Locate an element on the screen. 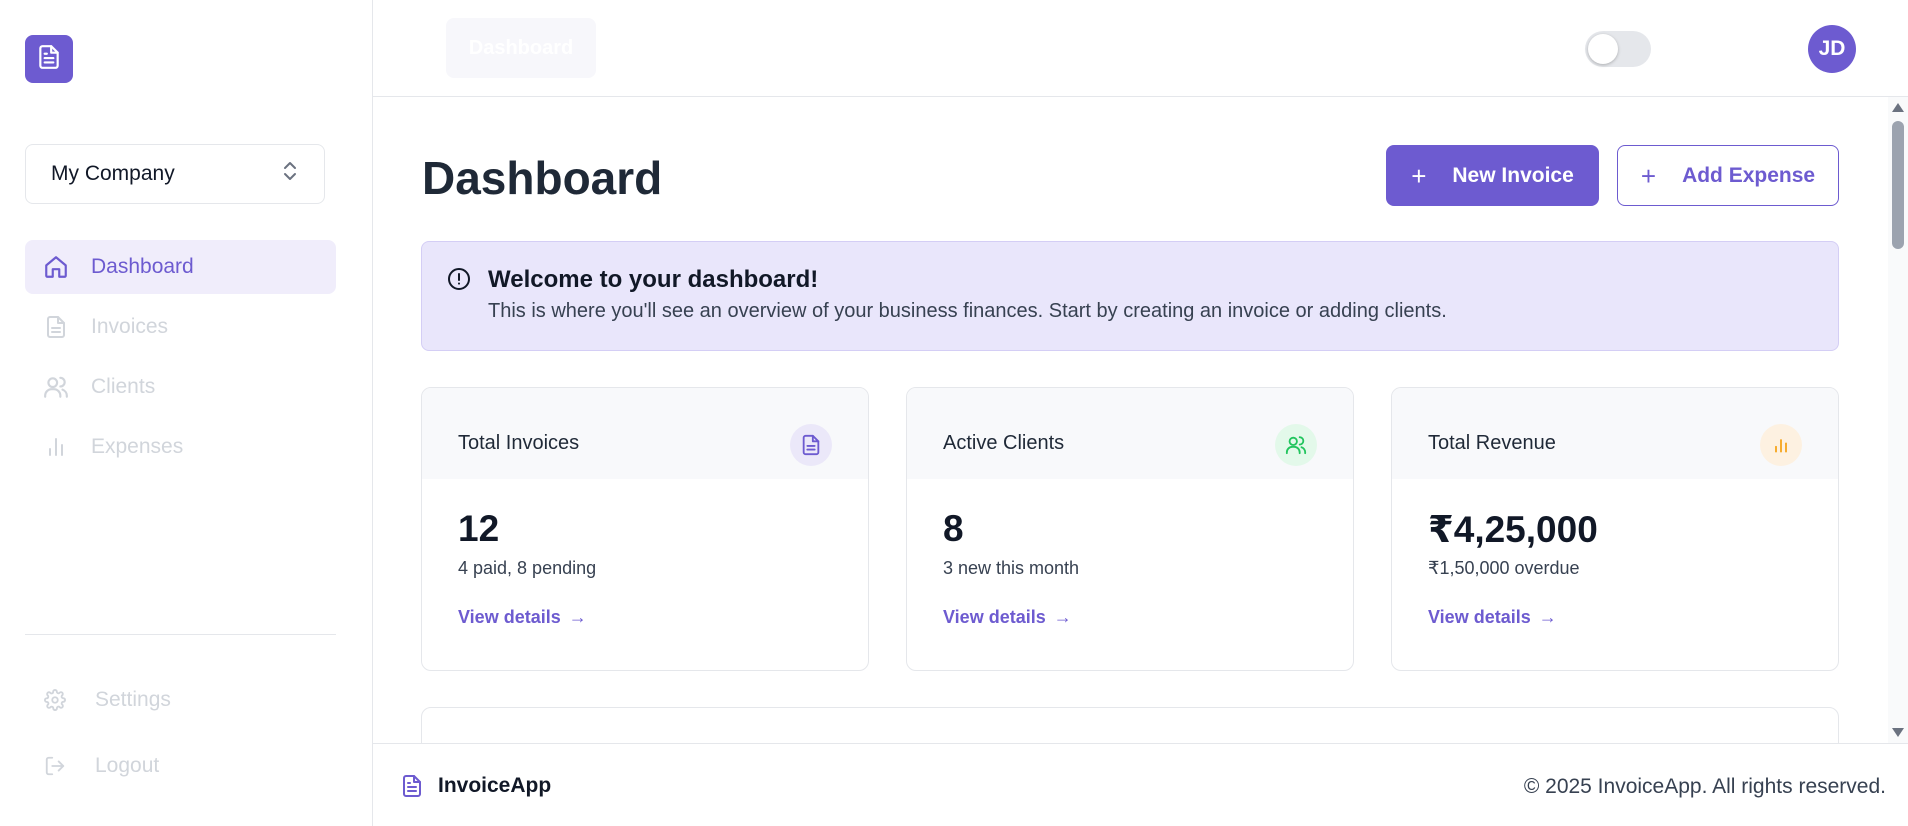 Image resolution: width=1908 pixels, height=826 pixels. sidebar-item-label: Clients is located at coordinates (123, 386).